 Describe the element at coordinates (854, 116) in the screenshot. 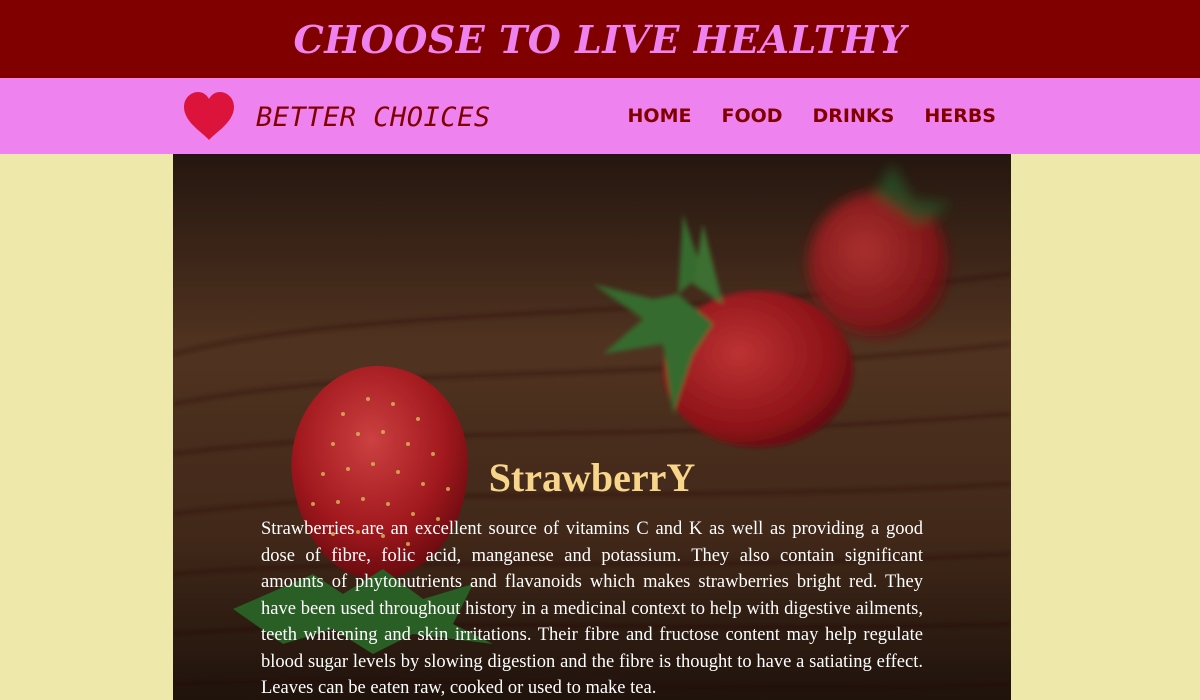

I see `nav-link-drinks: DRINKS` at that location.